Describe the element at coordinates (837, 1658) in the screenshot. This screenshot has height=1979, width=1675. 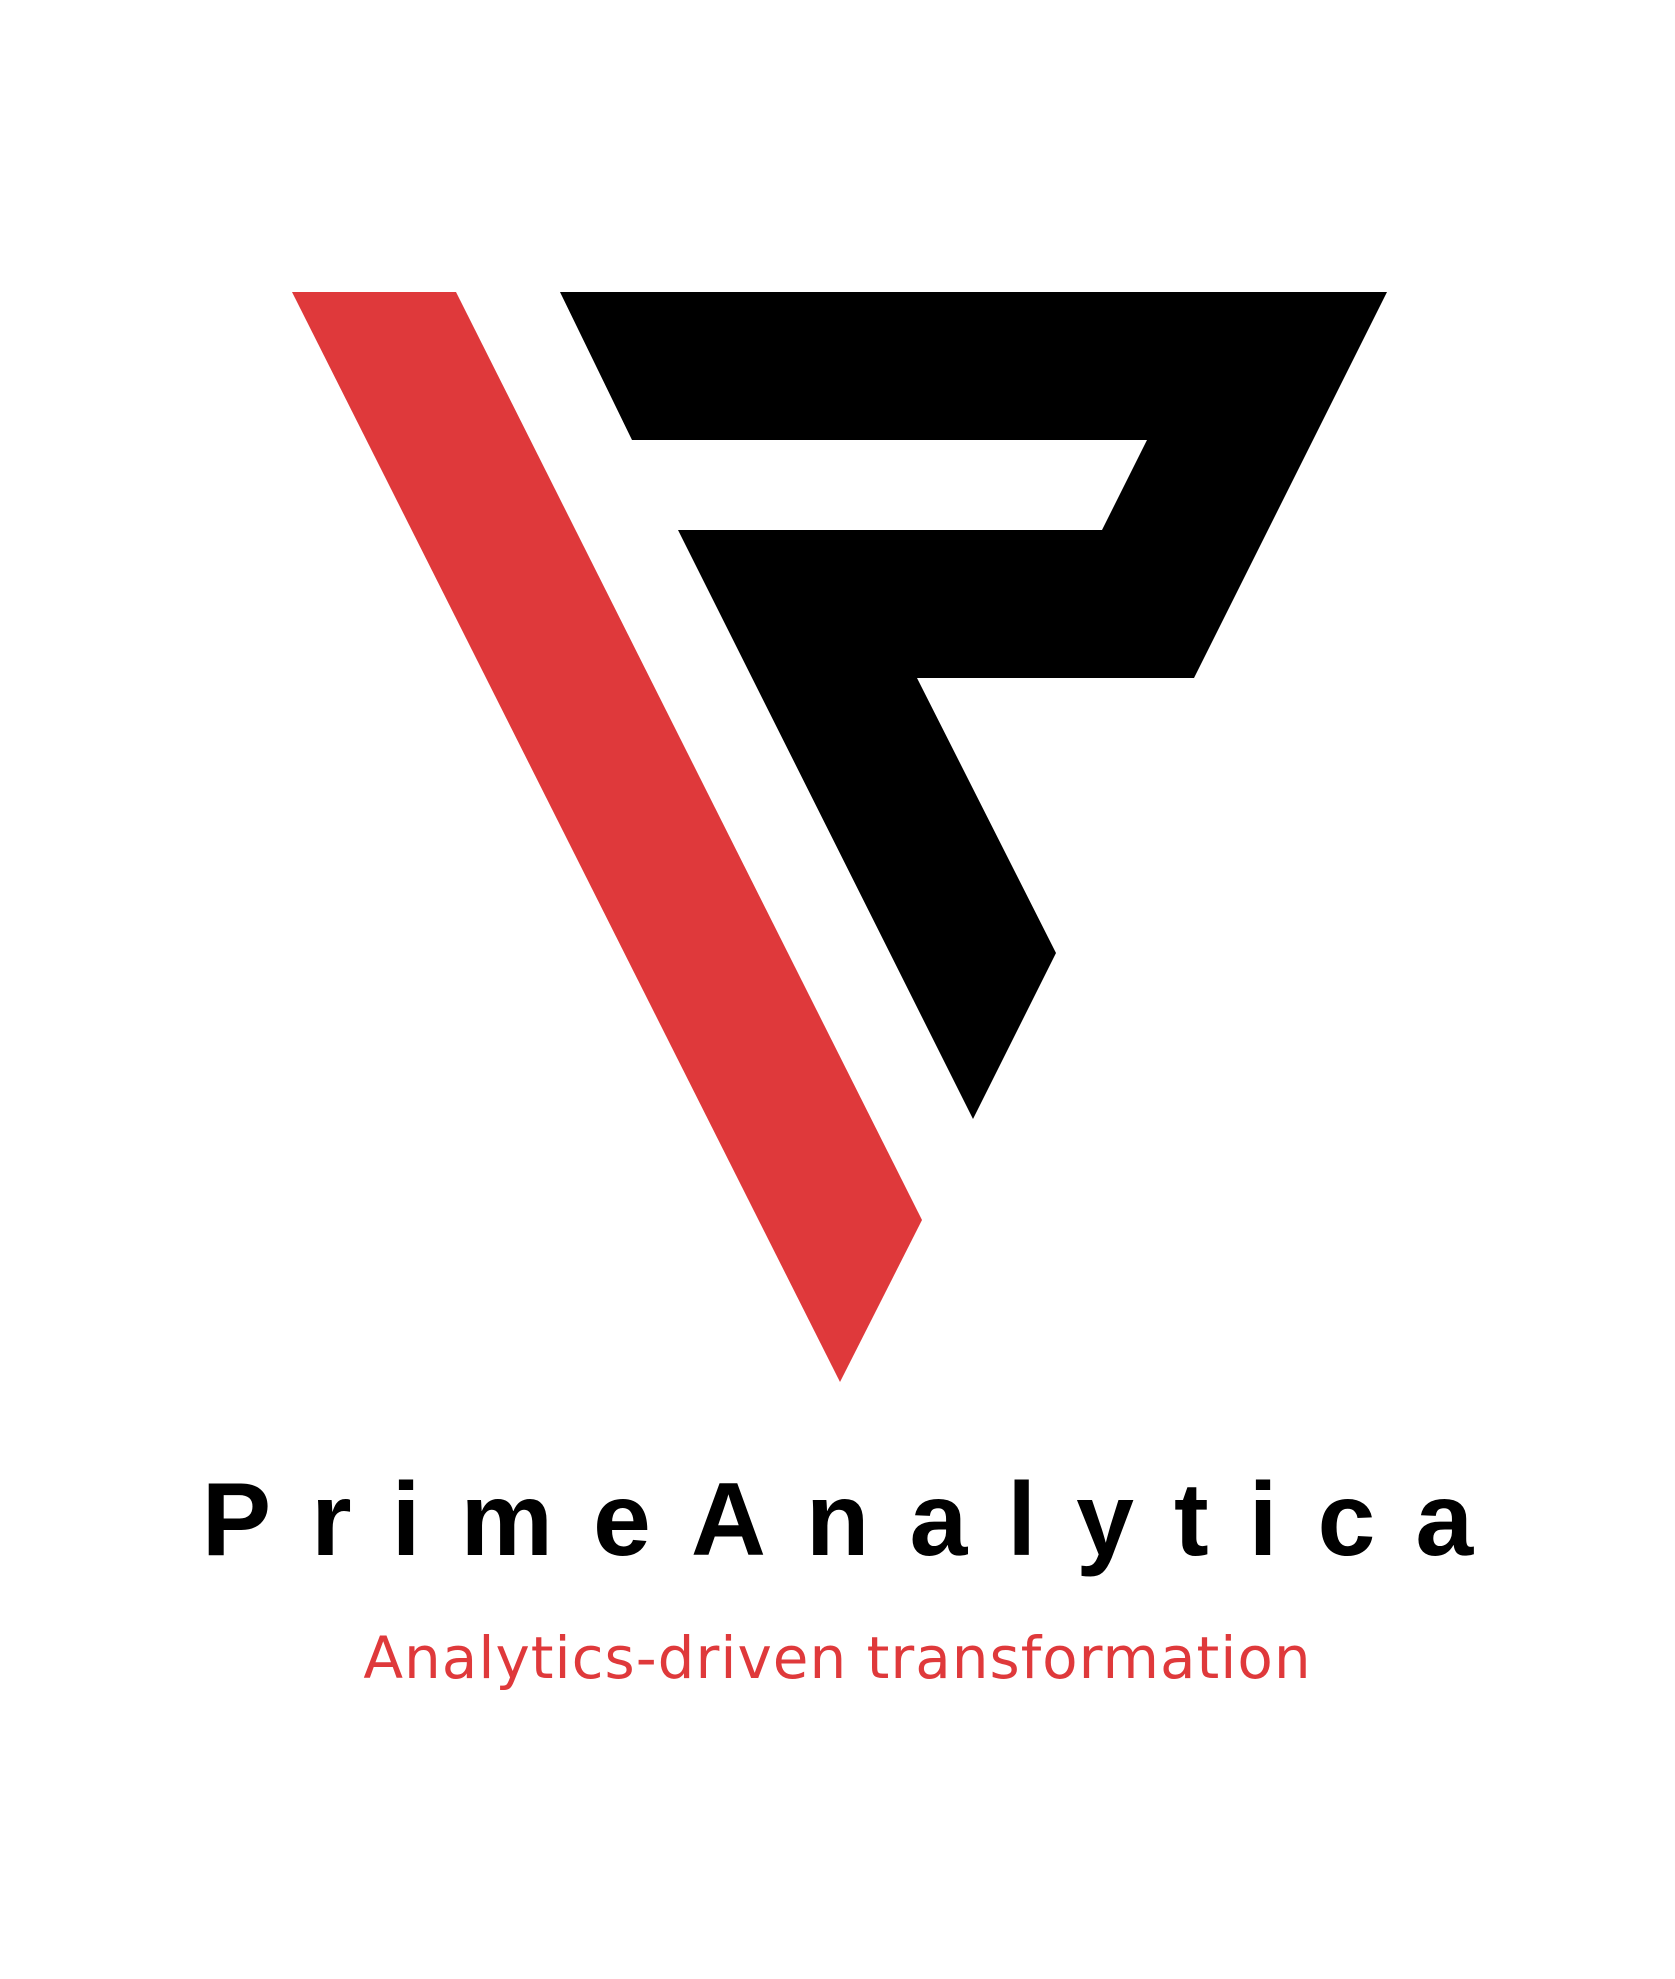
I see `brand-tagline: Analytics-driven transformation` at that location.